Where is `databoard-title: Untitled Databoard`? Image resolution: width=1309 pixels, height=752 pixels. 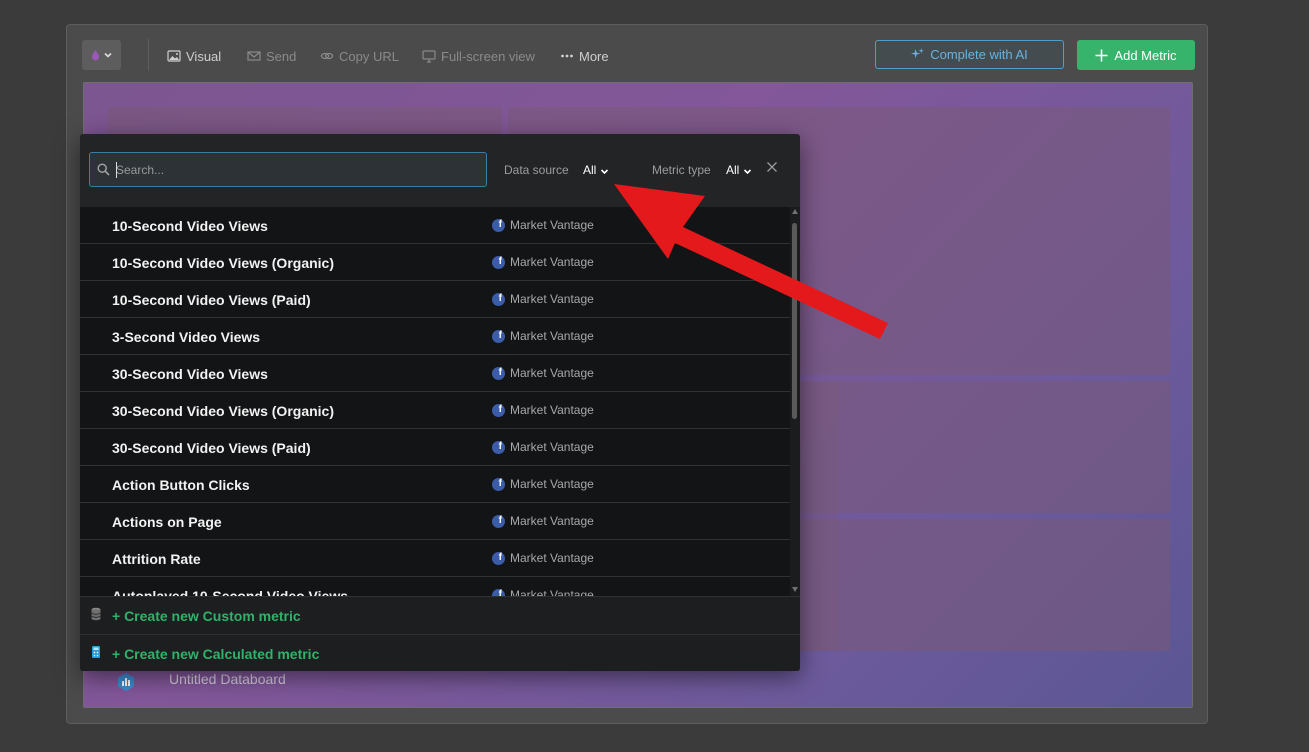 databoard-title: Untitled Databoard is located at coordinates (227, 679).